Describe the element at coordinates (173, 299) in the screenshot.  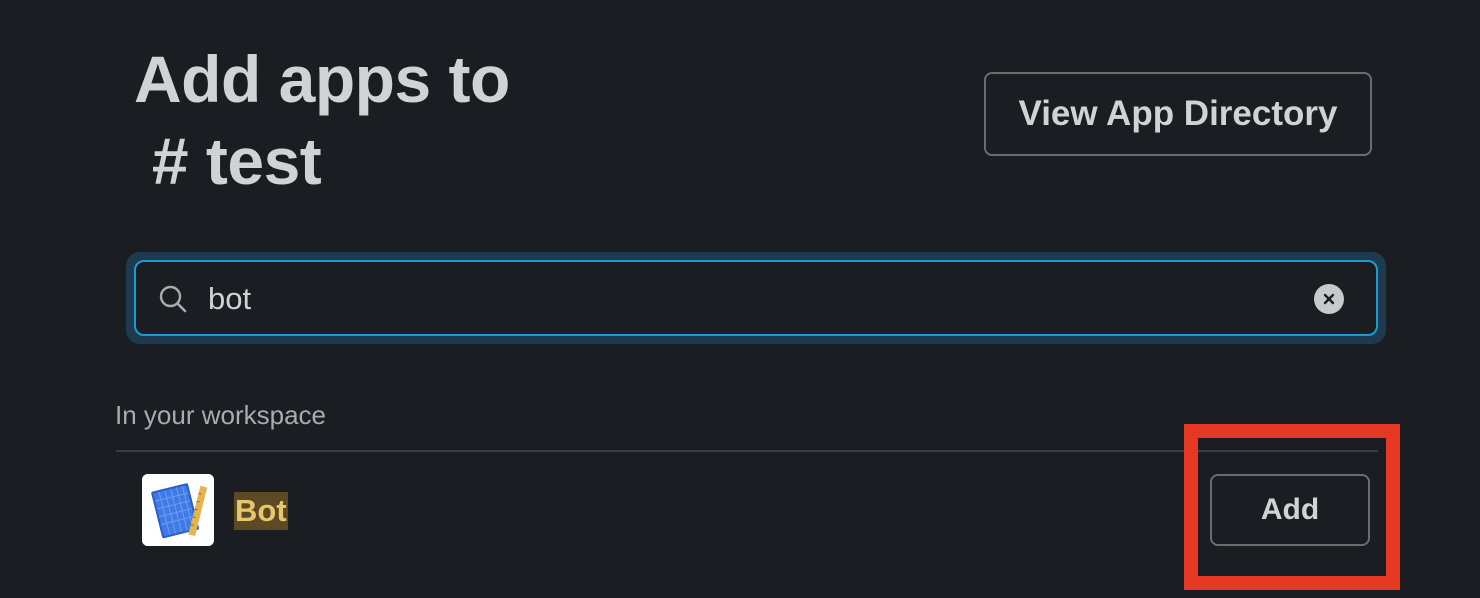
I see `search-icon` at that location.